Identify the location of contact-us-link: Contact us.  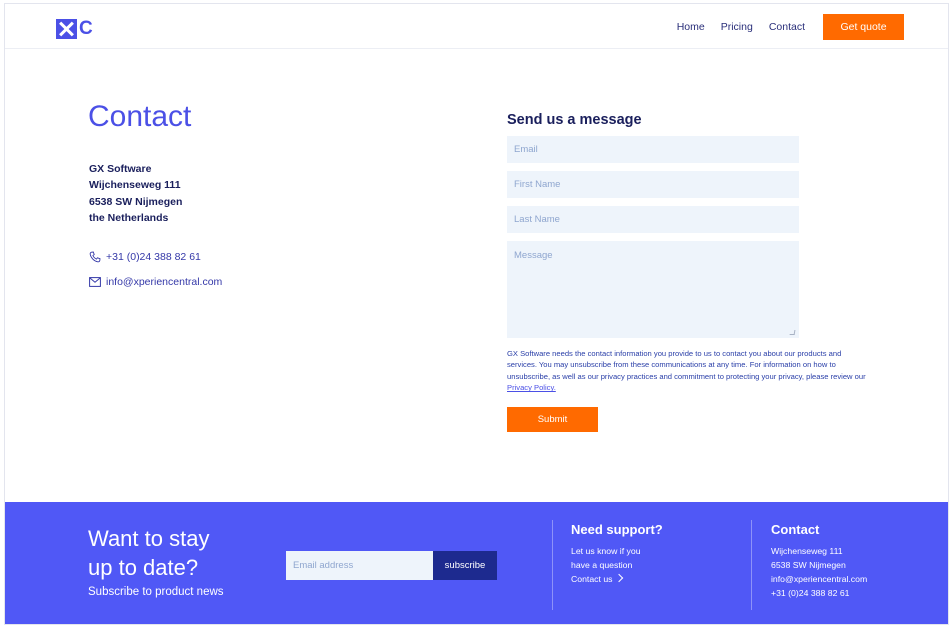
(606, 579).